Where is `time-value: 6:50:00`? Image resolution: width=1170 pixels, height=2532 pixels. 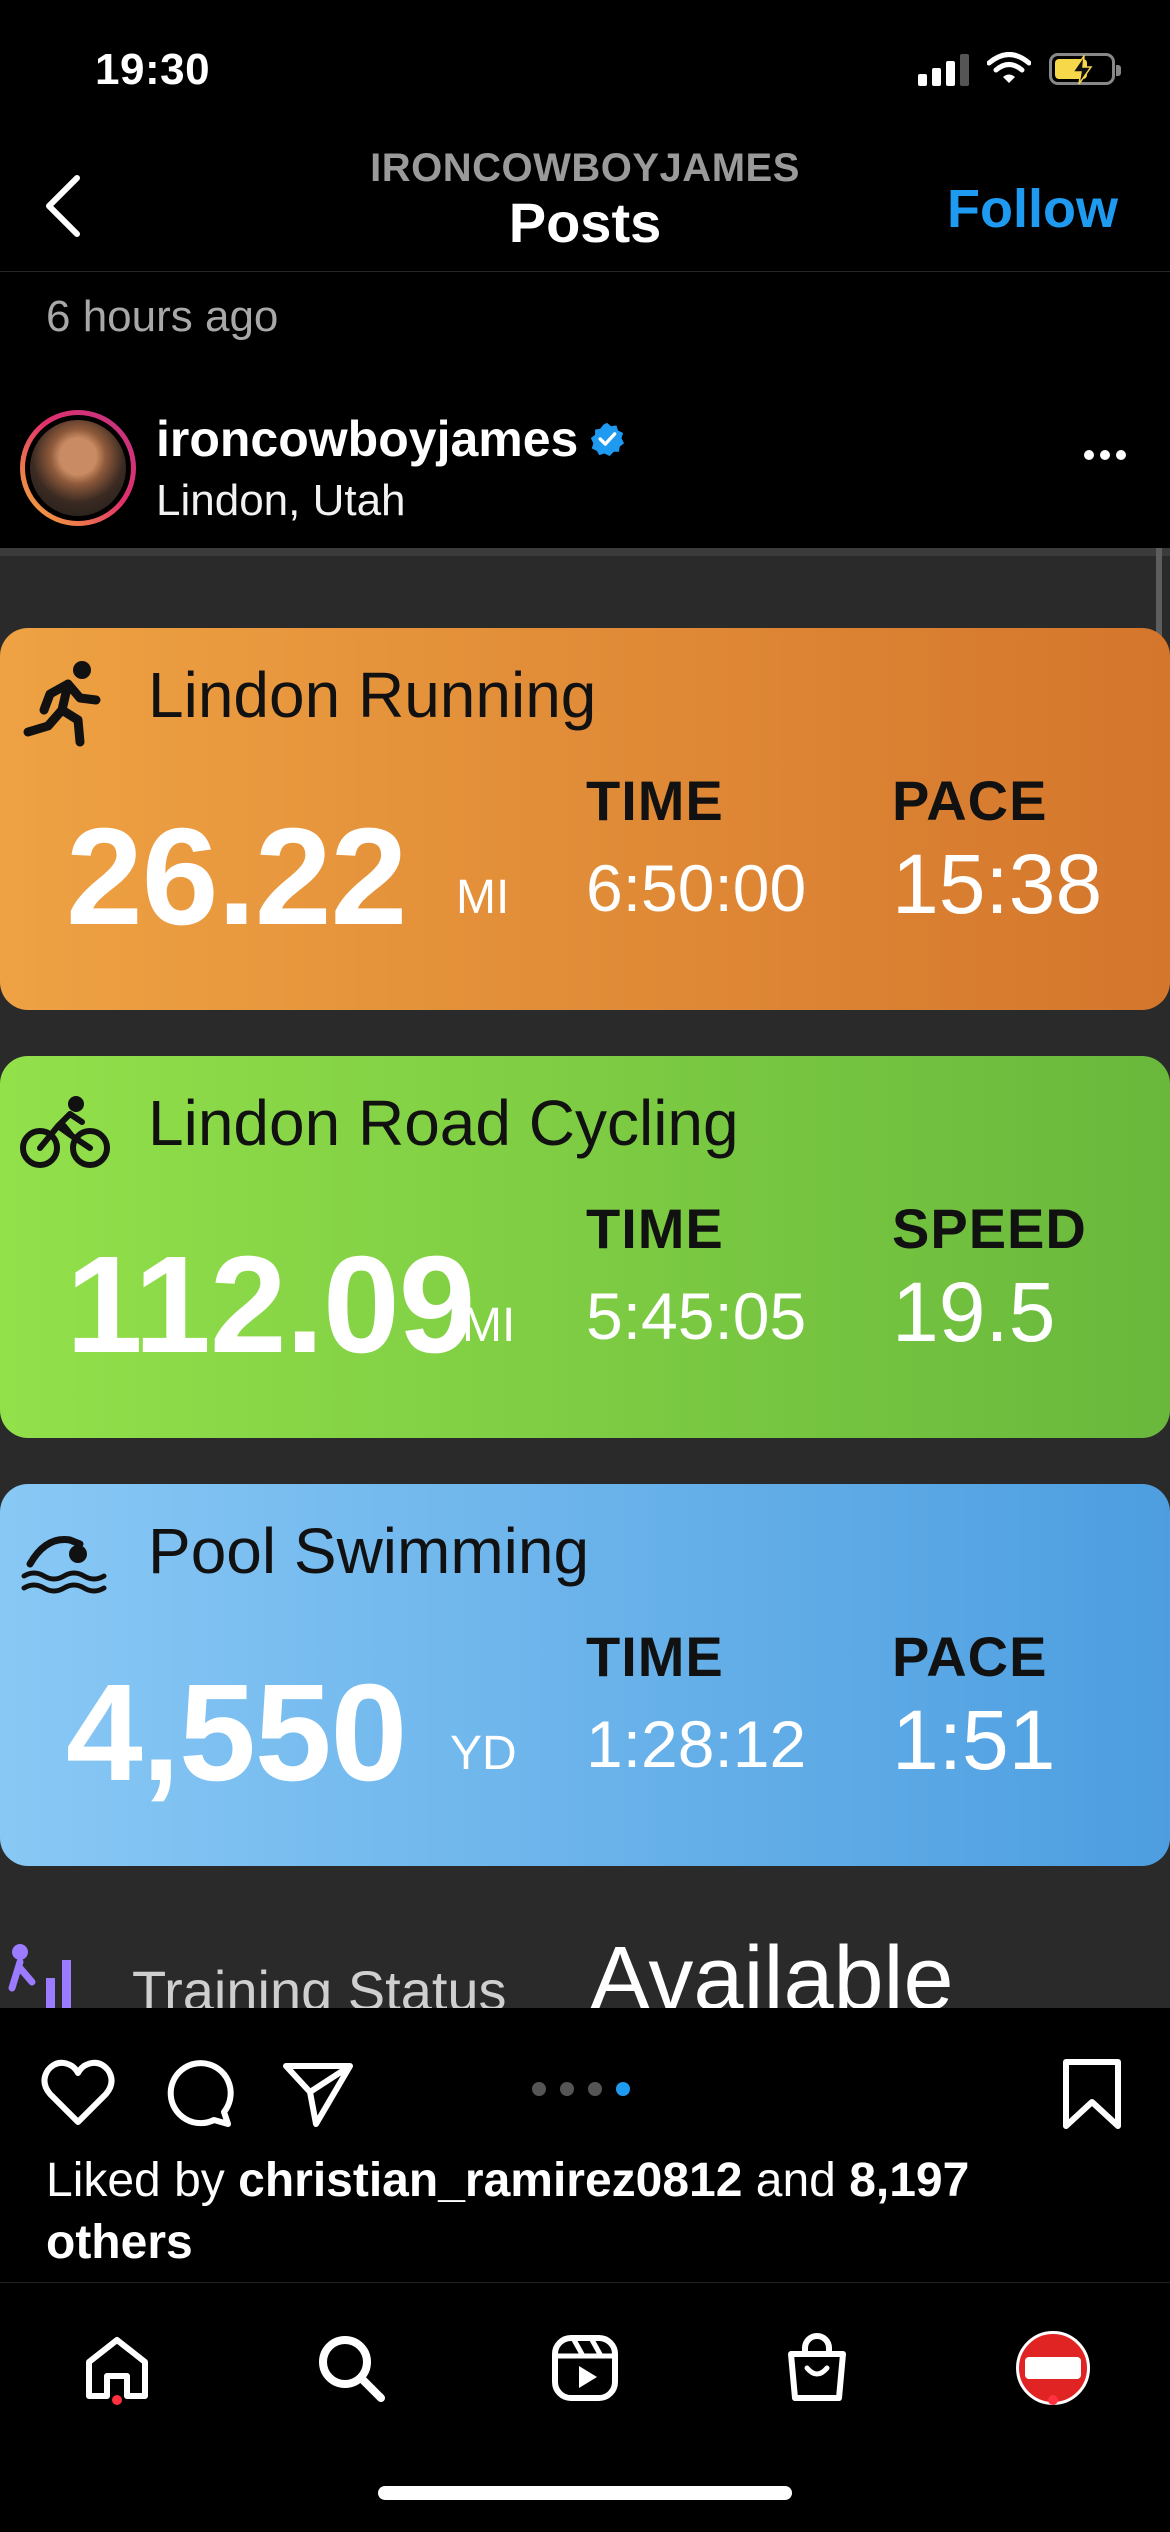 time-value: 6:50:00 is located at coordinates (696, 888).